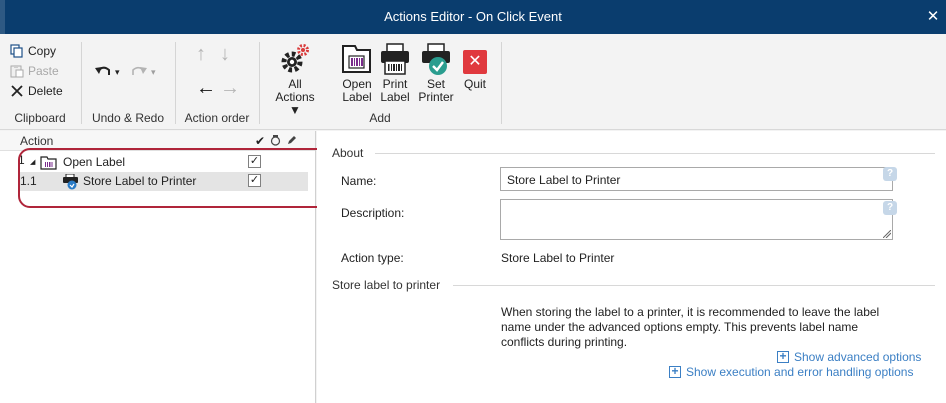  I want to click on quit-icon: ✕, so click(475, 62).